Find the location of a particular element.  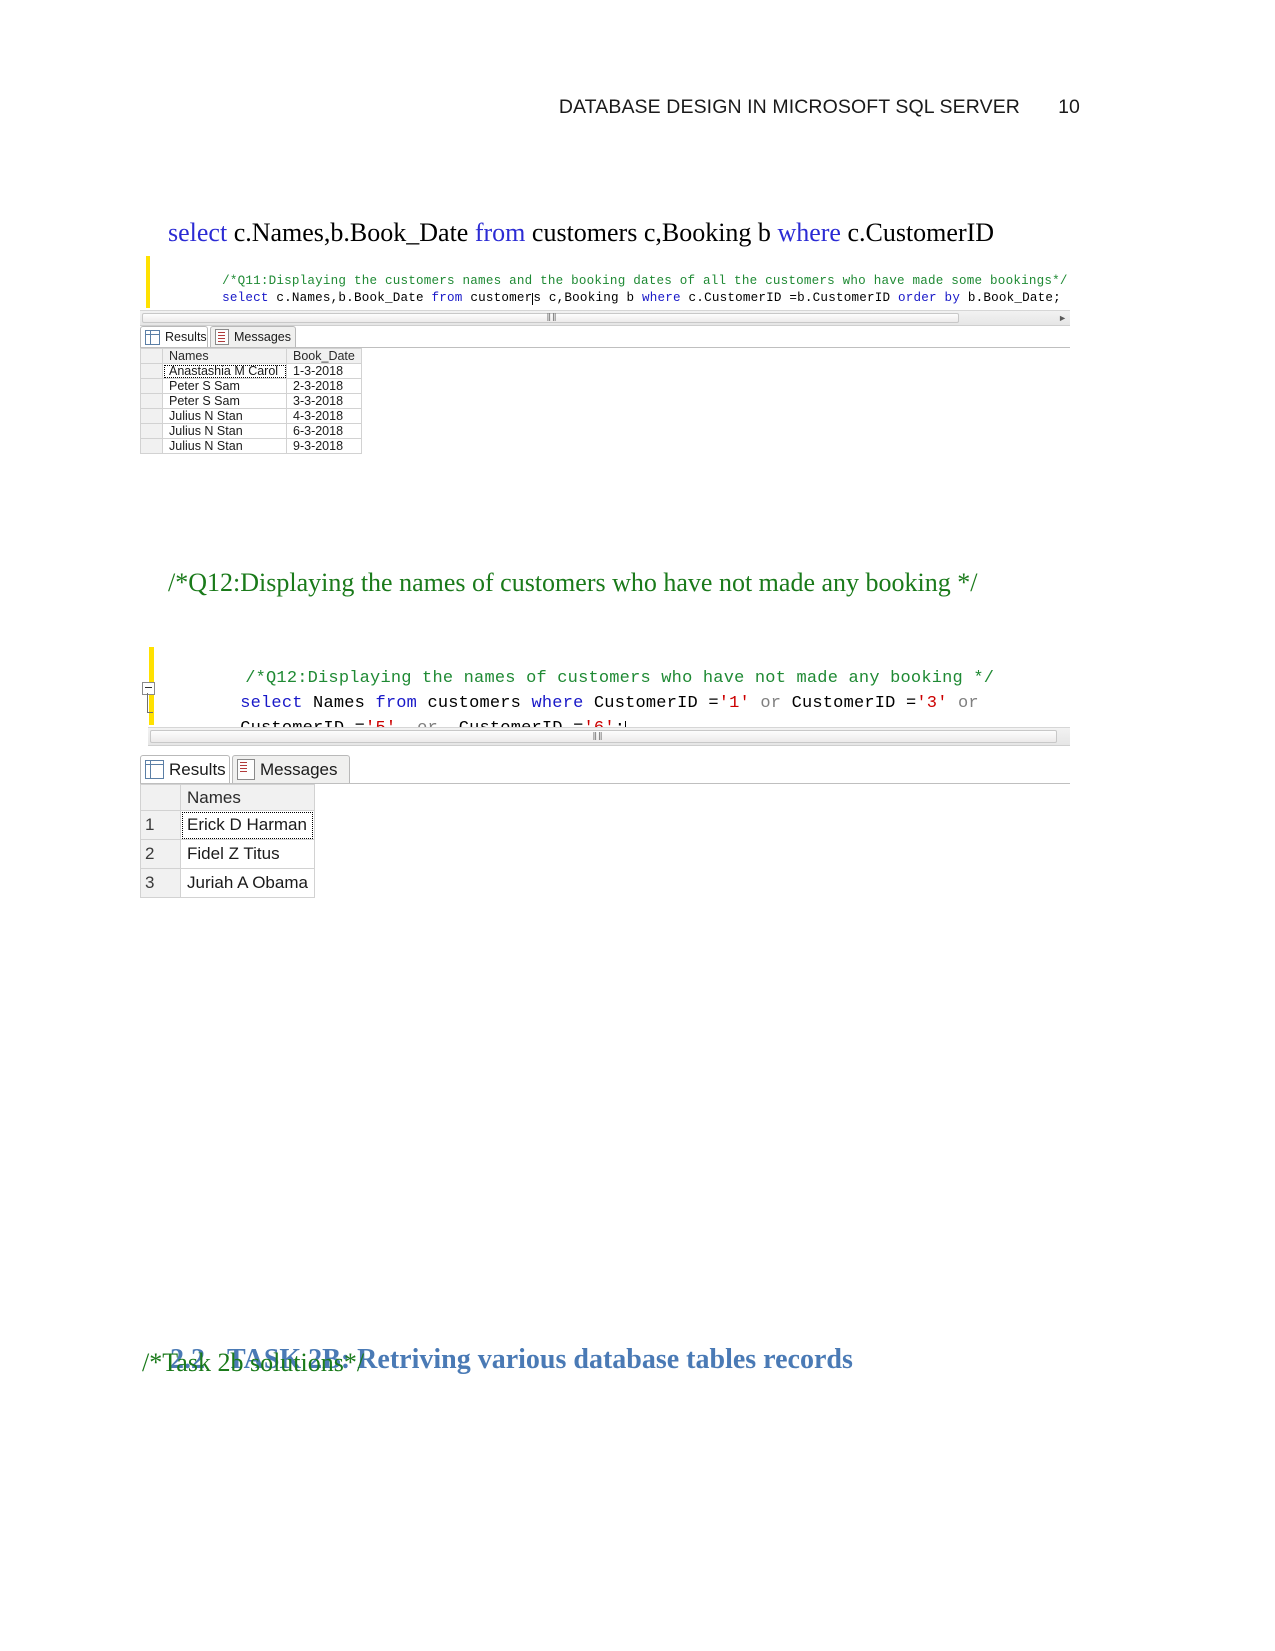

q12-row-handle: 3 is located at coordinates (160, 883).